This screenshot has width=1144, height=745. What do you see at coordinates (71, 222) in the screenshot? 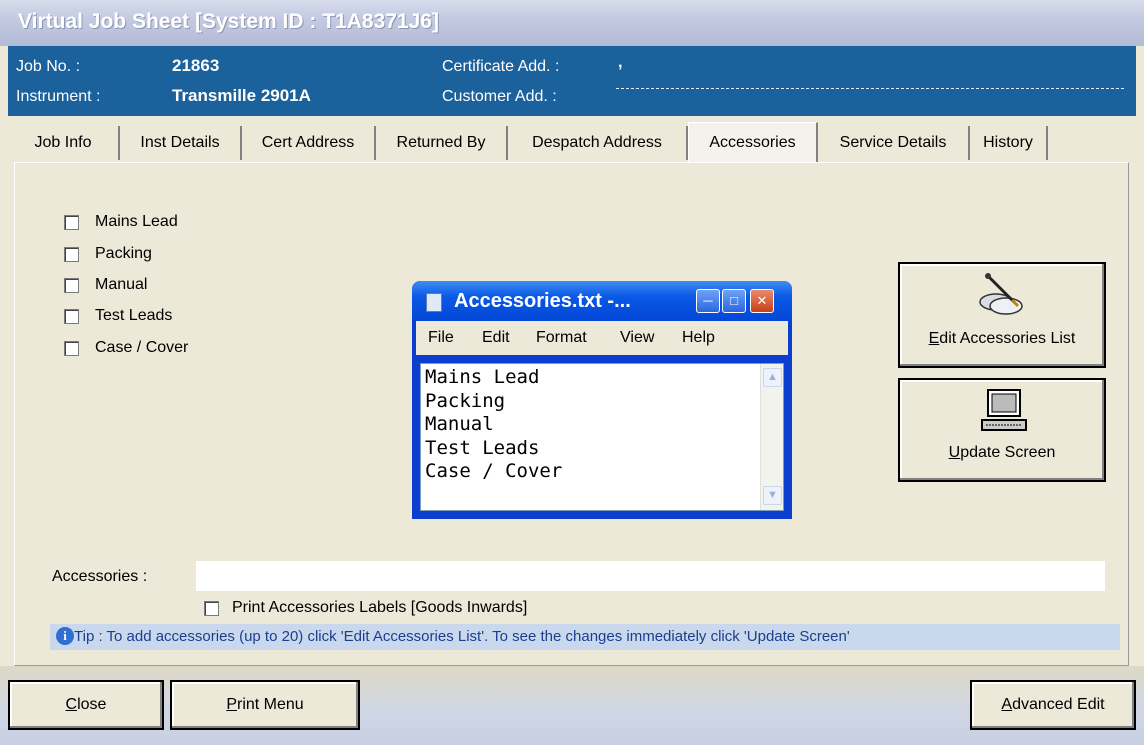
I see `checkbox-mains-lead` at bounding box center [71, 222].